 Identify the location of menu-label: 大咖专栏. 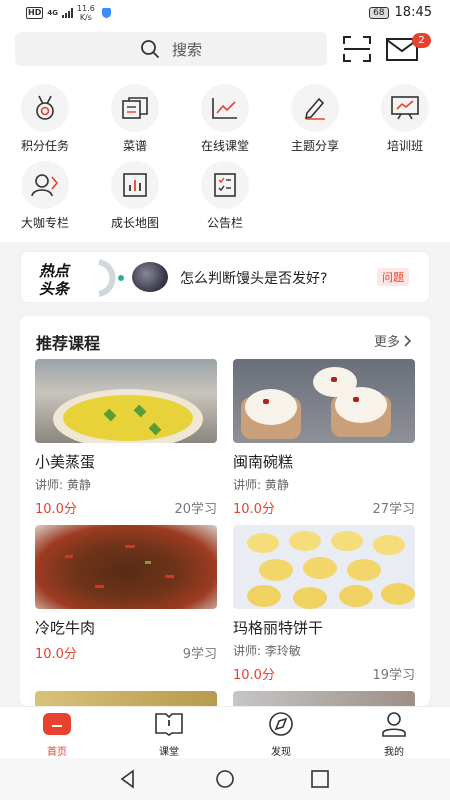
(44, 223).